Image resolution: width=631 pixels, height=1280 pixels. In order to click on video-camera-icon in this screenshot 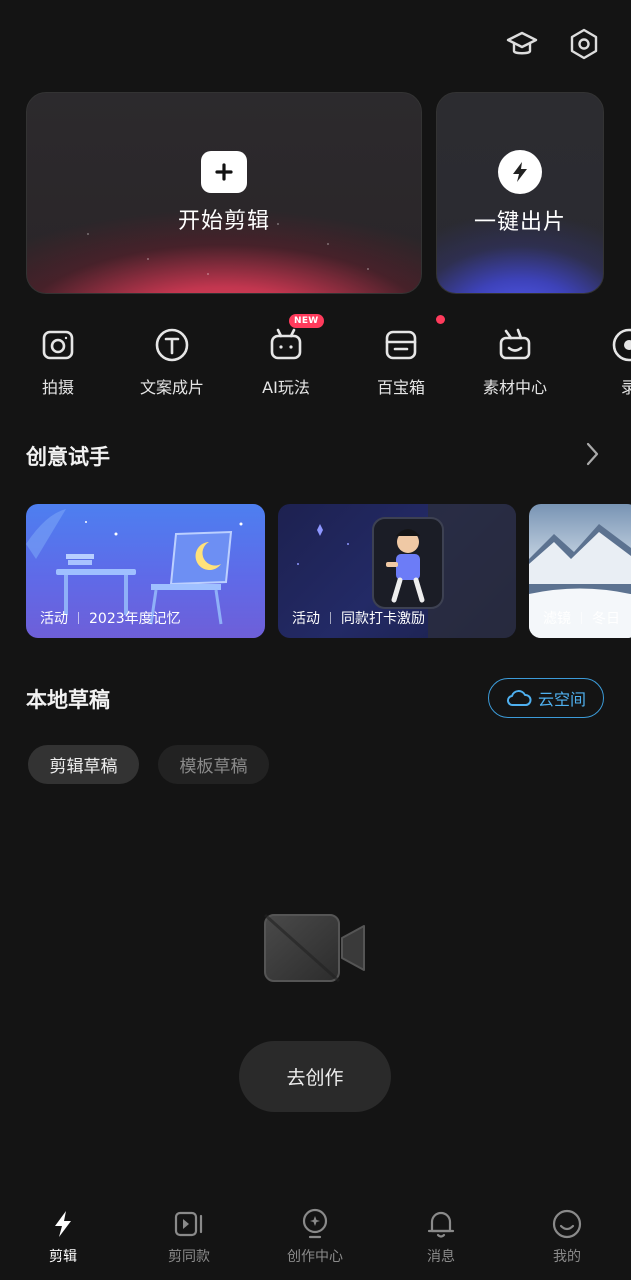, I will do `click(314, 948)`.